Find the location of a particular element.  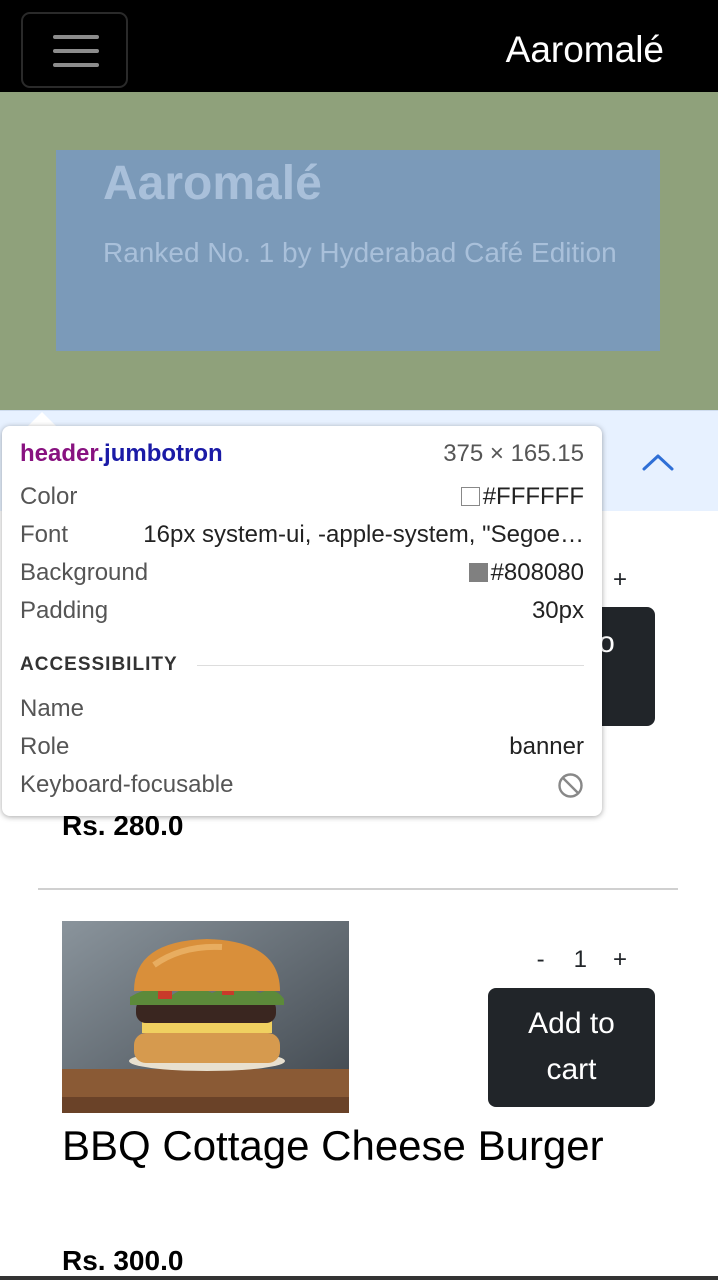

inspector-label: Padding is located at coordinates (64, 610).